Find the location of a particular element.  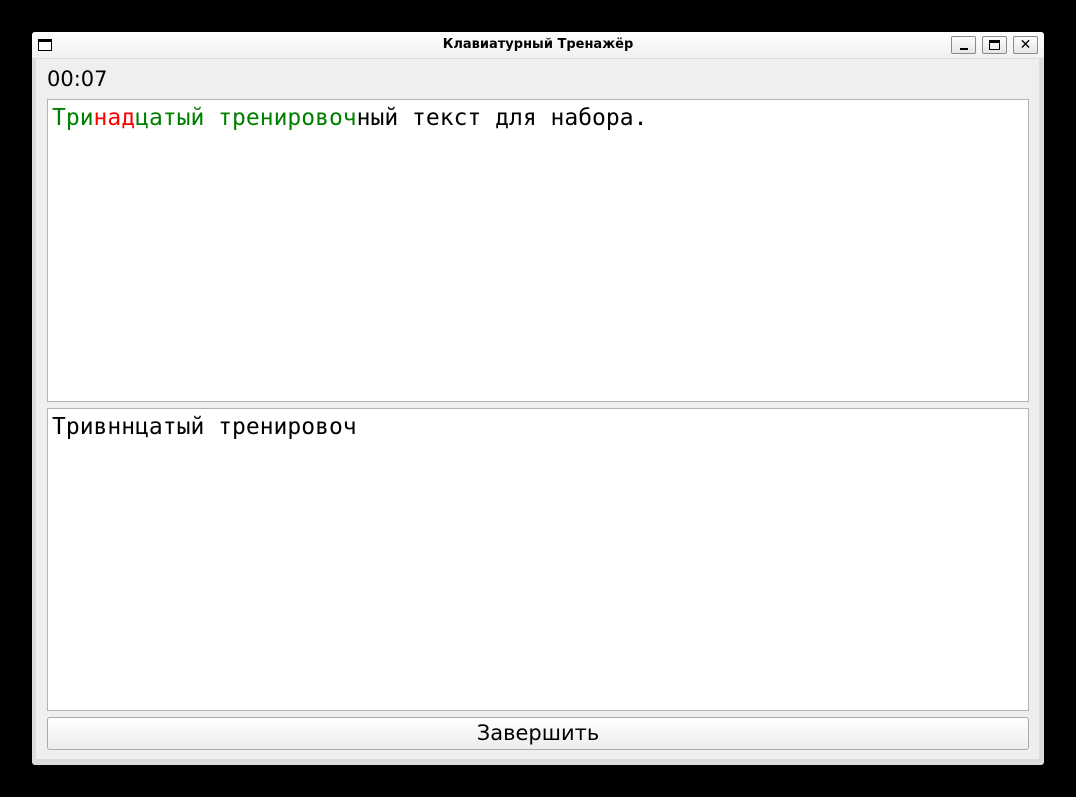

source-segment-wrong: над is located at coordinates (114, 118).